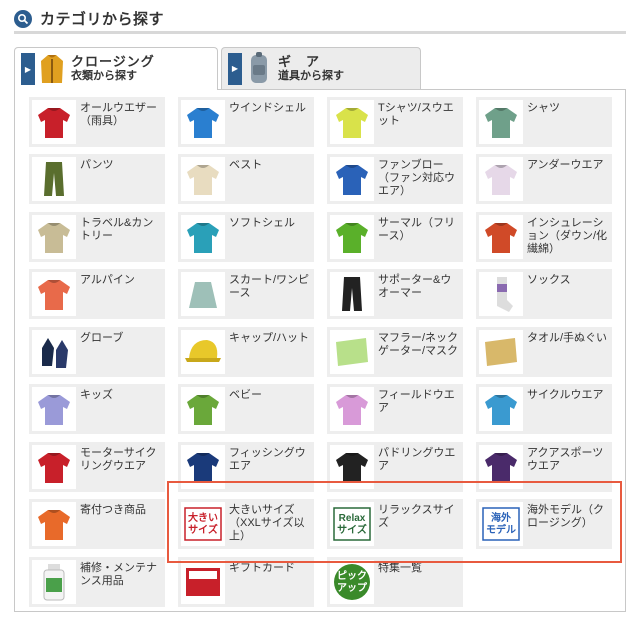  Describe the element at coordinates (246, 352) in the screenshot. I see `category-item: キャップ/ハット` at that location.